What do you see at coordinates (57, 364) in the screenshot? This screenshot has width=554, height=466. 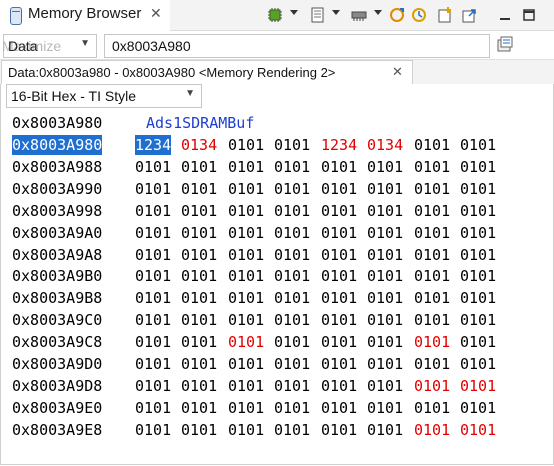 I see `row-address: 0x8003A9D0` at bounding box center [57, 364].